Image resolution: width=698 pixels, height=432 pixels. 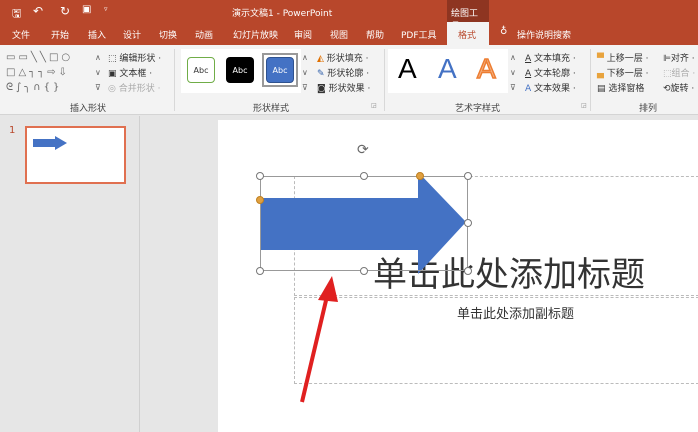 I want to click on shape-style-3: Abc, so click(x=280, y=70).